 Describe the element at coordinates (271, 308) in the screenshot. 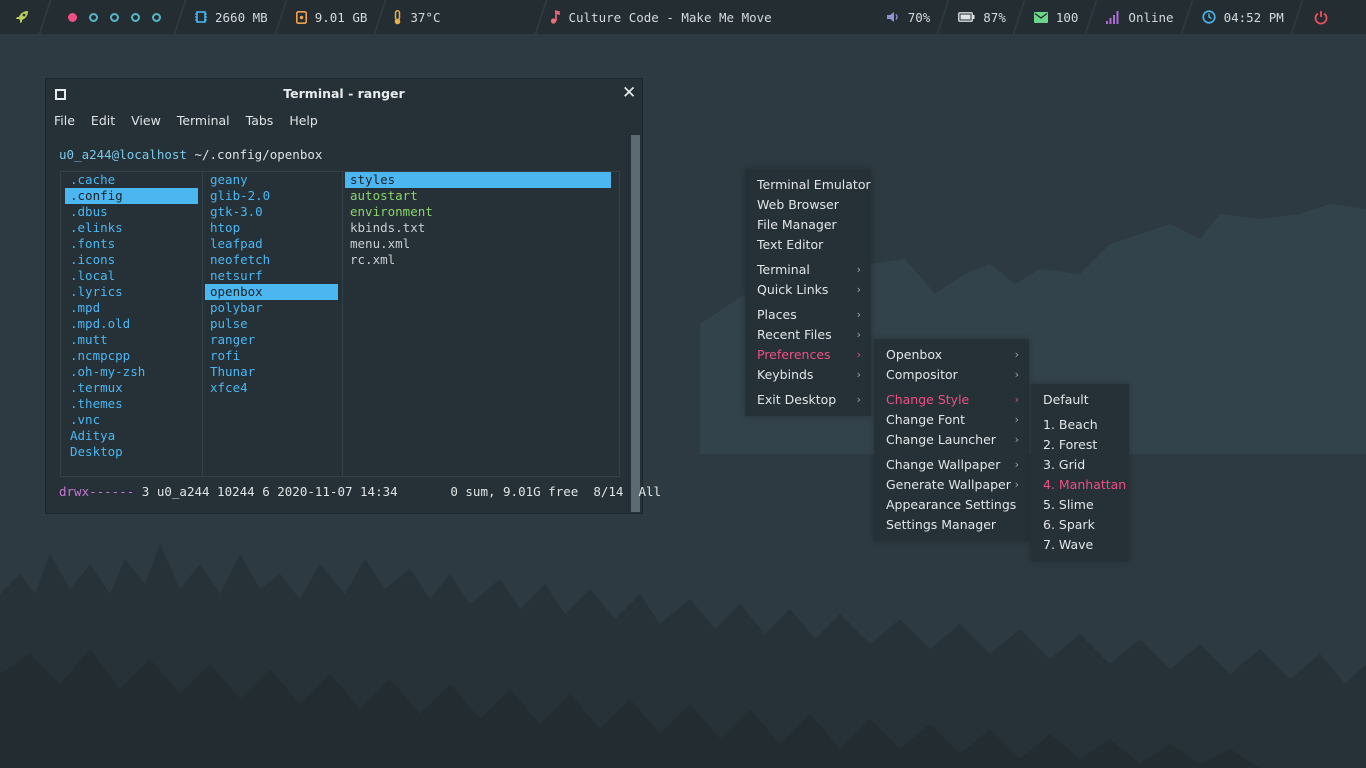

I see `file-entry-polybar: polybar` at that location.